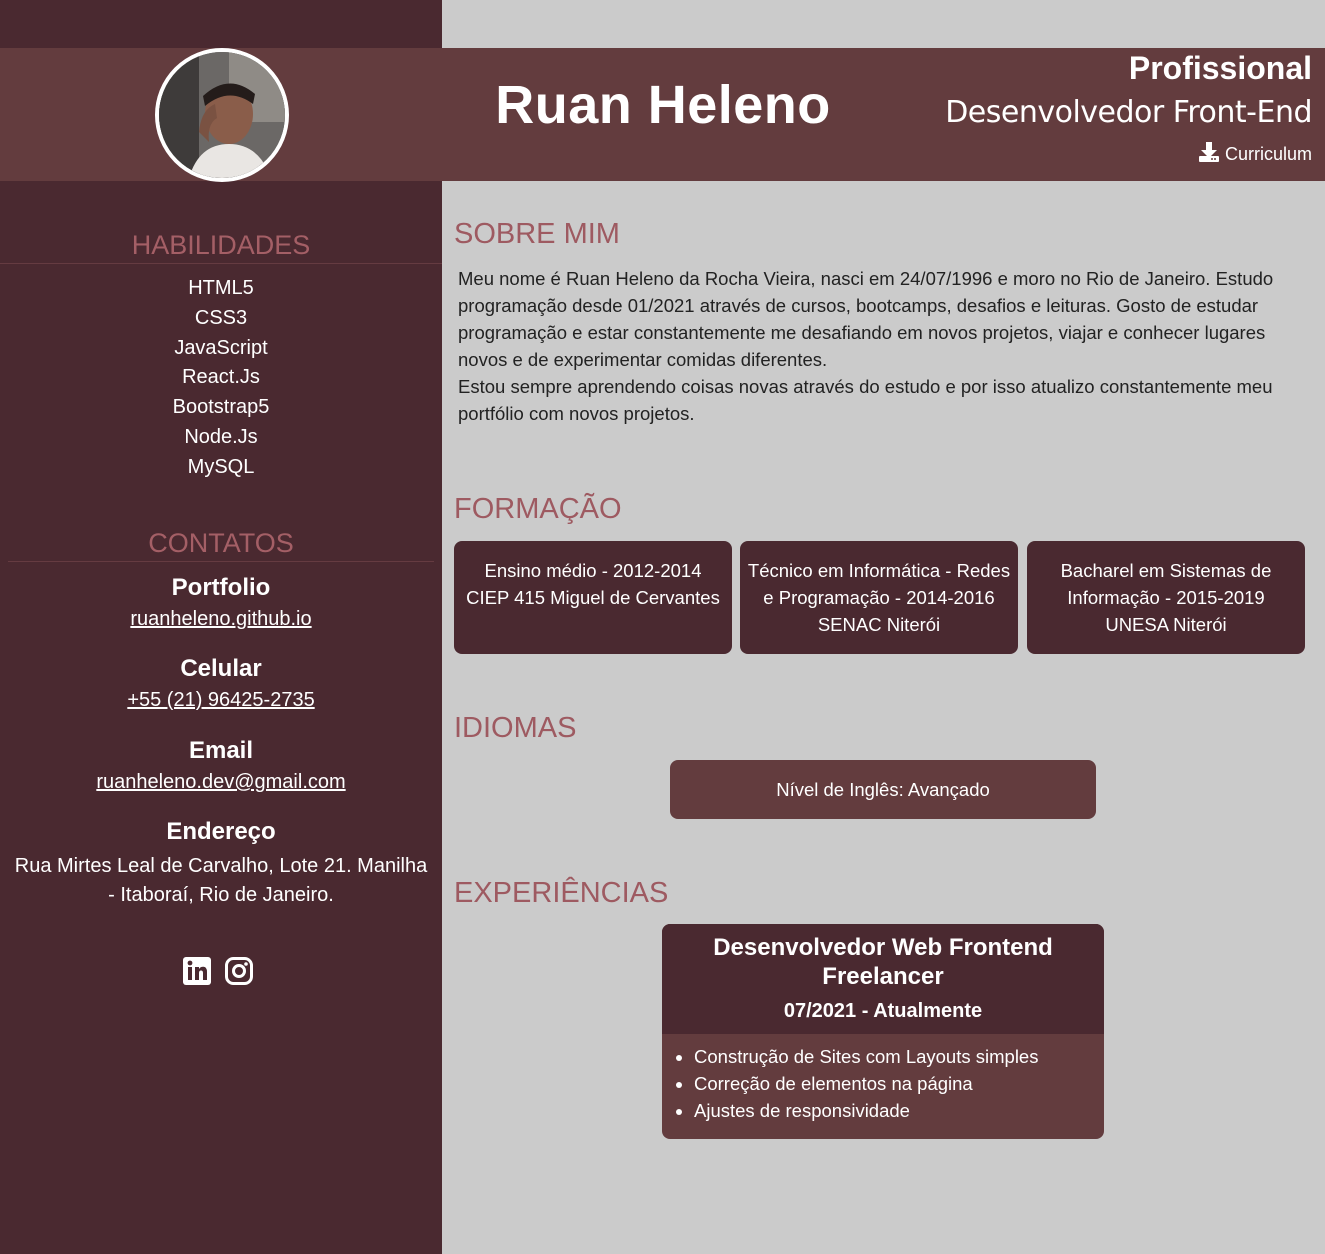  Describe the element at coordinates (883, 976) in the screenshot. I see `experience-subtitle: Freelancer` at that location.